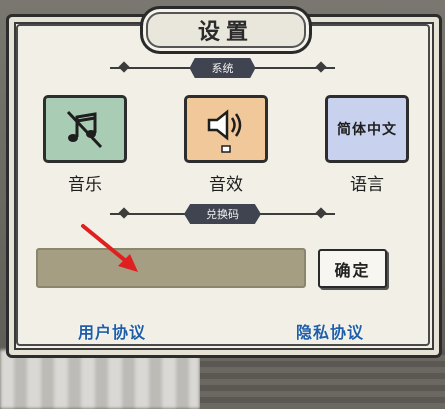 The width and height of the screenshot is (445, 409). I want to click on privacy-agreement-link: 隐私协议, so click(330, 331).